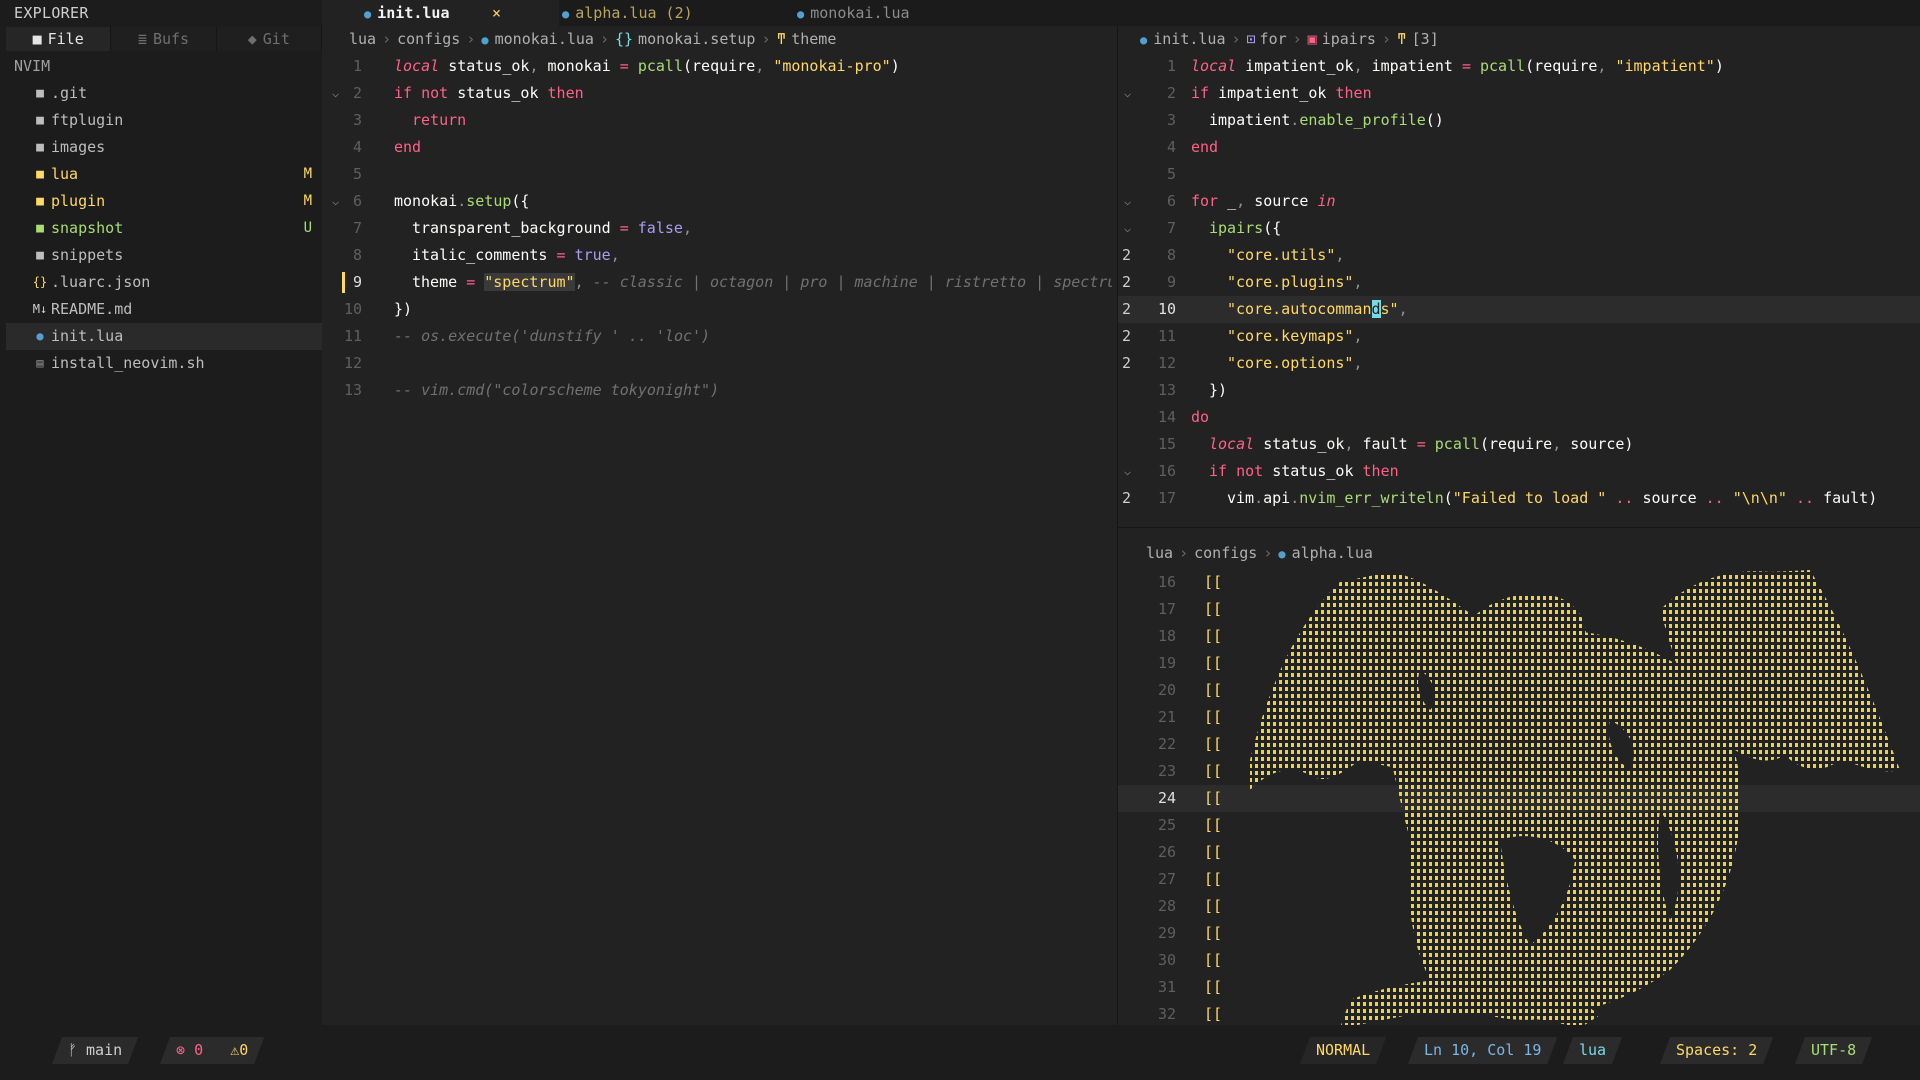 The width and height of the screenshot is (1920, 1080). Describe the element at coordinates (1166, 987) in the screenshot. I see `line-number: 31` at that location.